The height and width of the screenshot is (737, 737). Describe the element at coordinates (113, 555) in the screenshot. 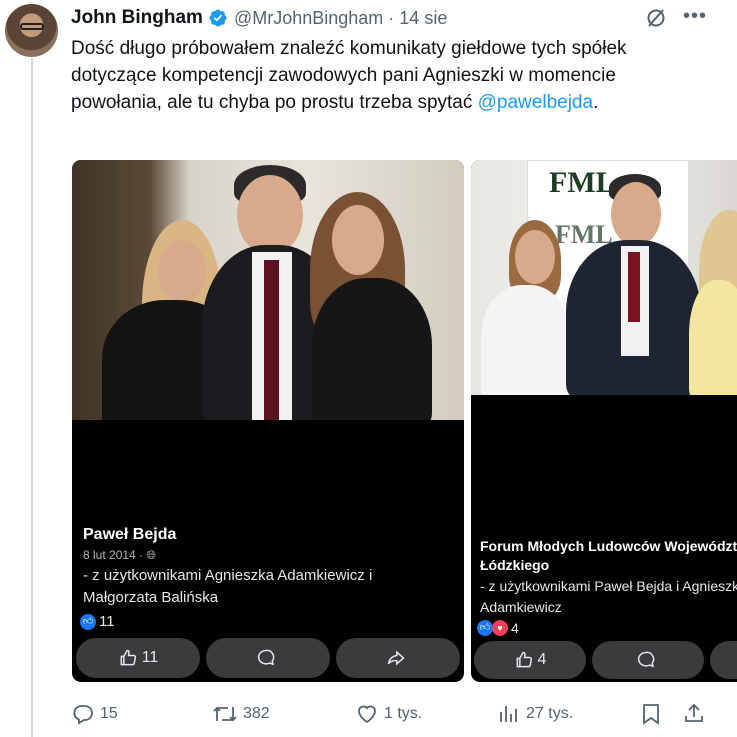

I see `post-date-text: 8 lut 2014 ·` at that location.